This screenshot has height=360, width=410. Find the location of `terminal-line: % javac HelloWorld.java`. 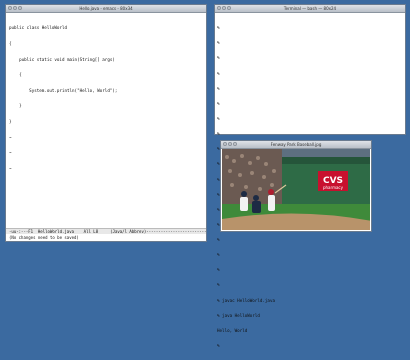

terminal-line: % javac HelloWorld.java is located at coordinates (246, 300).